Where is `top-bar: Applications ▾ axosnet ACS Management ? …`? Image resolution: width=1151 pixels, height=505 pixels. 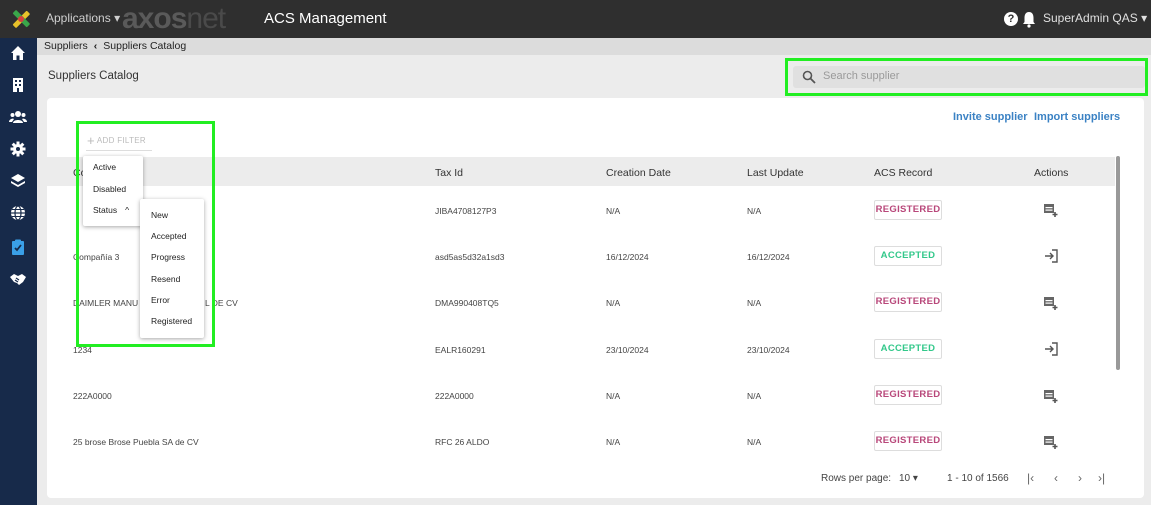
top-bar: Applications ▾ axosnet ACS Management ? … is located at coordinates (575, 19).